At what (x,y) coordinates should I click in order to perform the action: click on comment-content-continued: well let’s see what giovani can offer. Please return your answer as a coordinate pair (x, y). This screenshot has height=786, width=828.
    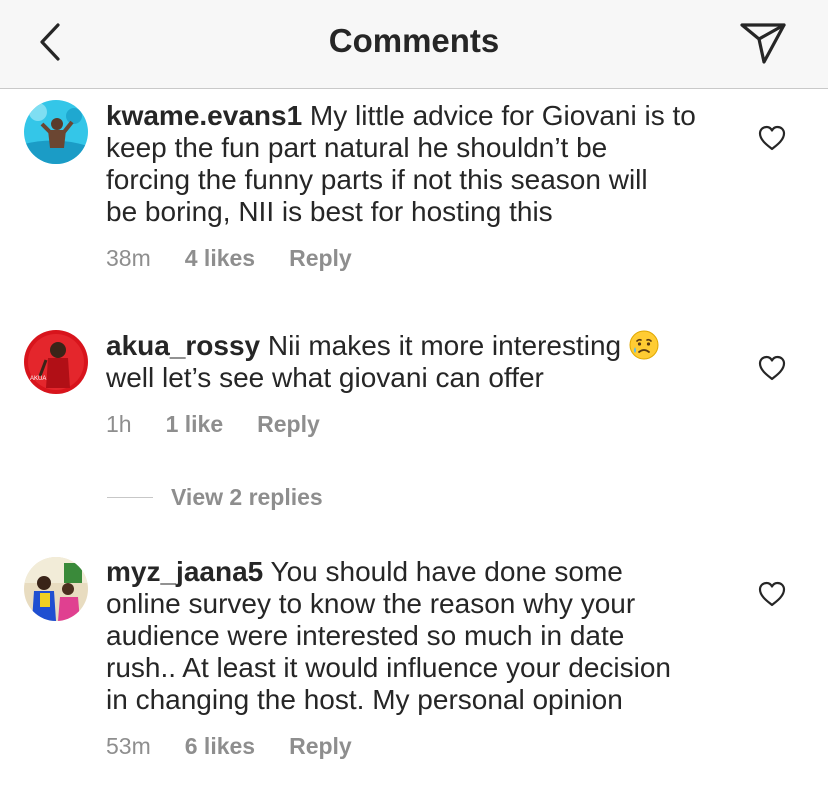
    Looking at the image, I should click on (325, 377).